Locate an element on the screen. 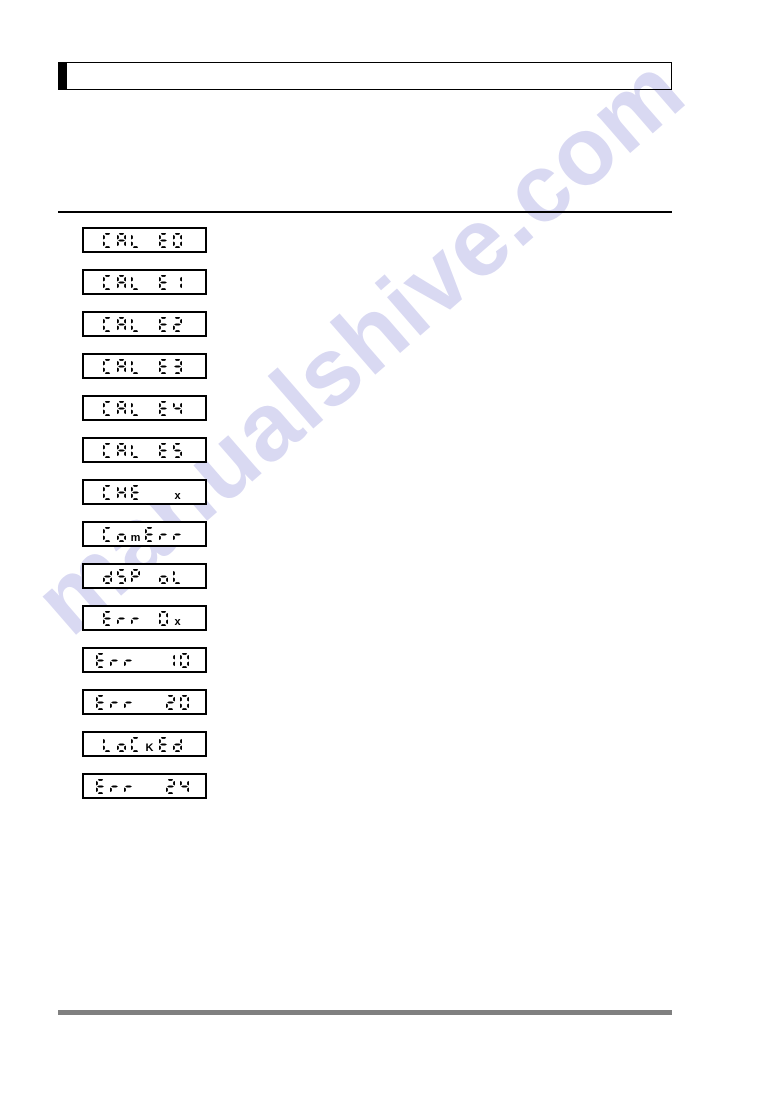 Image resolution: width=774 pixels, height=1094 pixels. lcd-readout-row: CAL E4 is located at coordinates (292, 416).